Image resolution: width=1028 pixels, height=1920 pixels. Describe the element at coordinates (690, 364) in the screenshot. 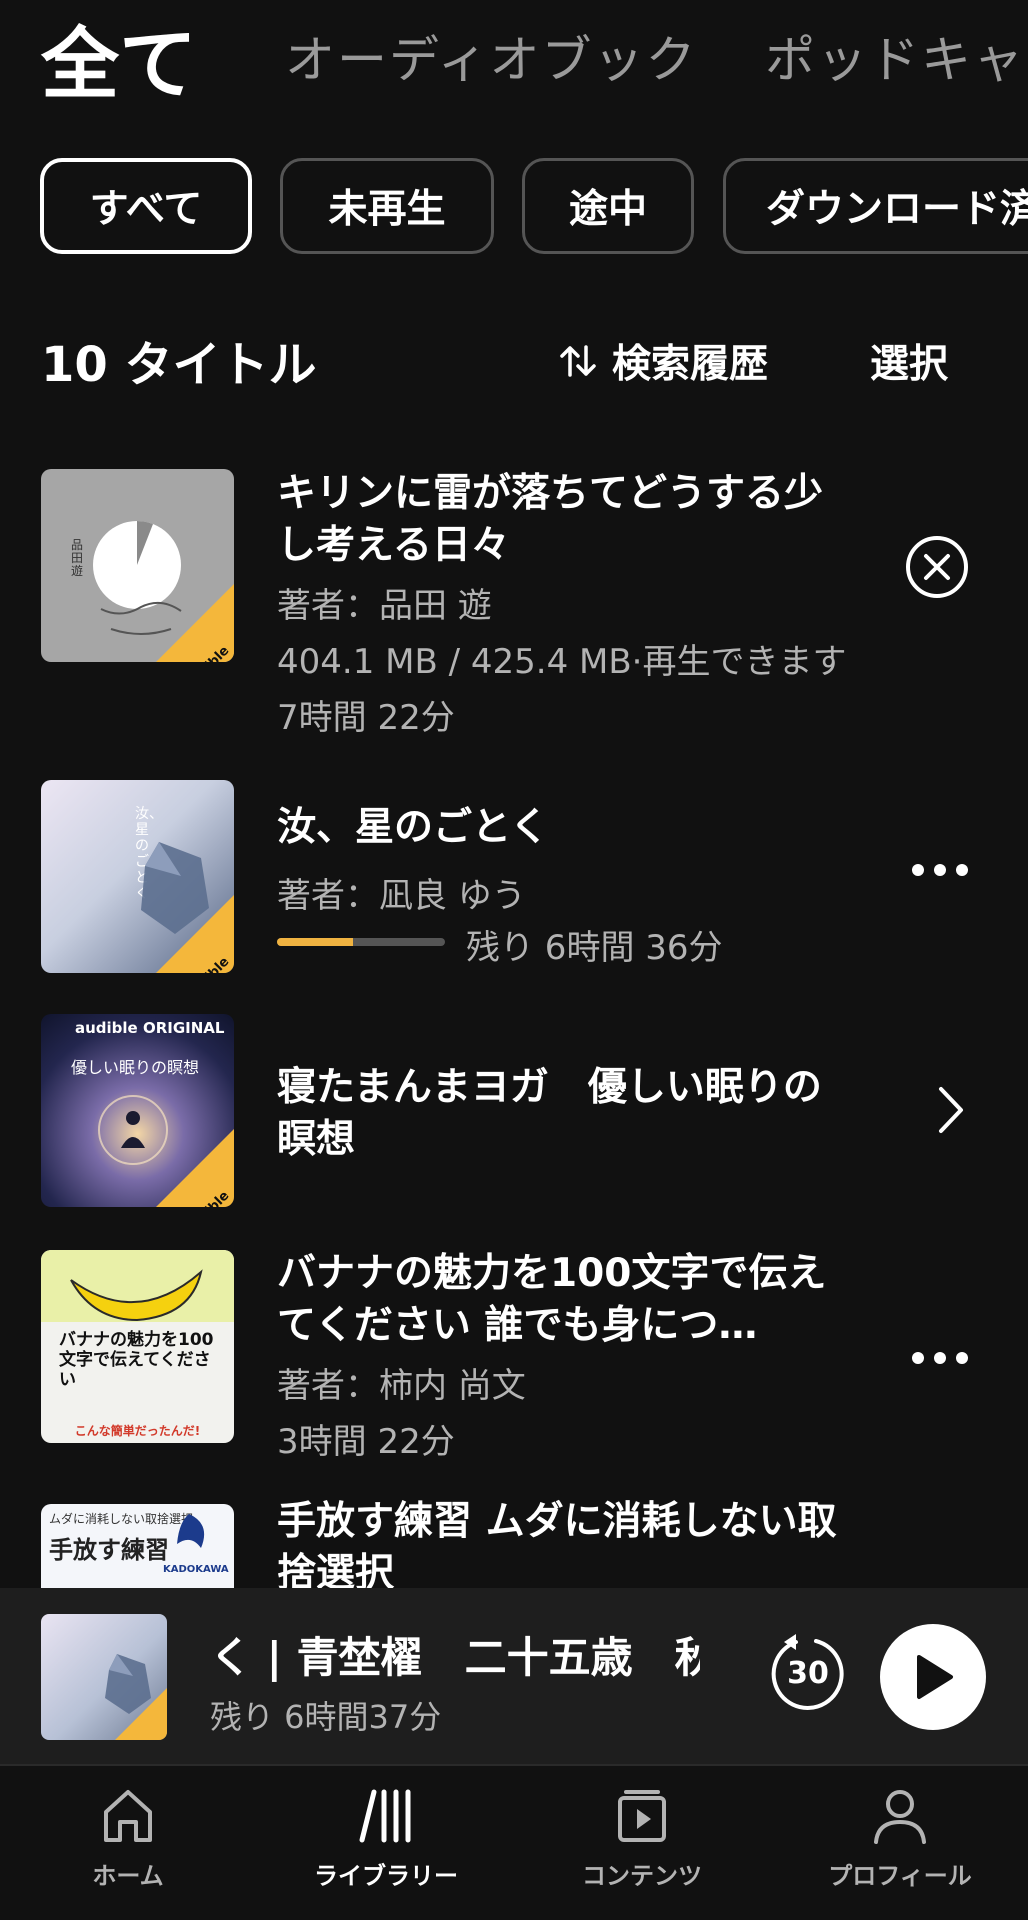

I see `sort-label: 検索履歴` at that location.